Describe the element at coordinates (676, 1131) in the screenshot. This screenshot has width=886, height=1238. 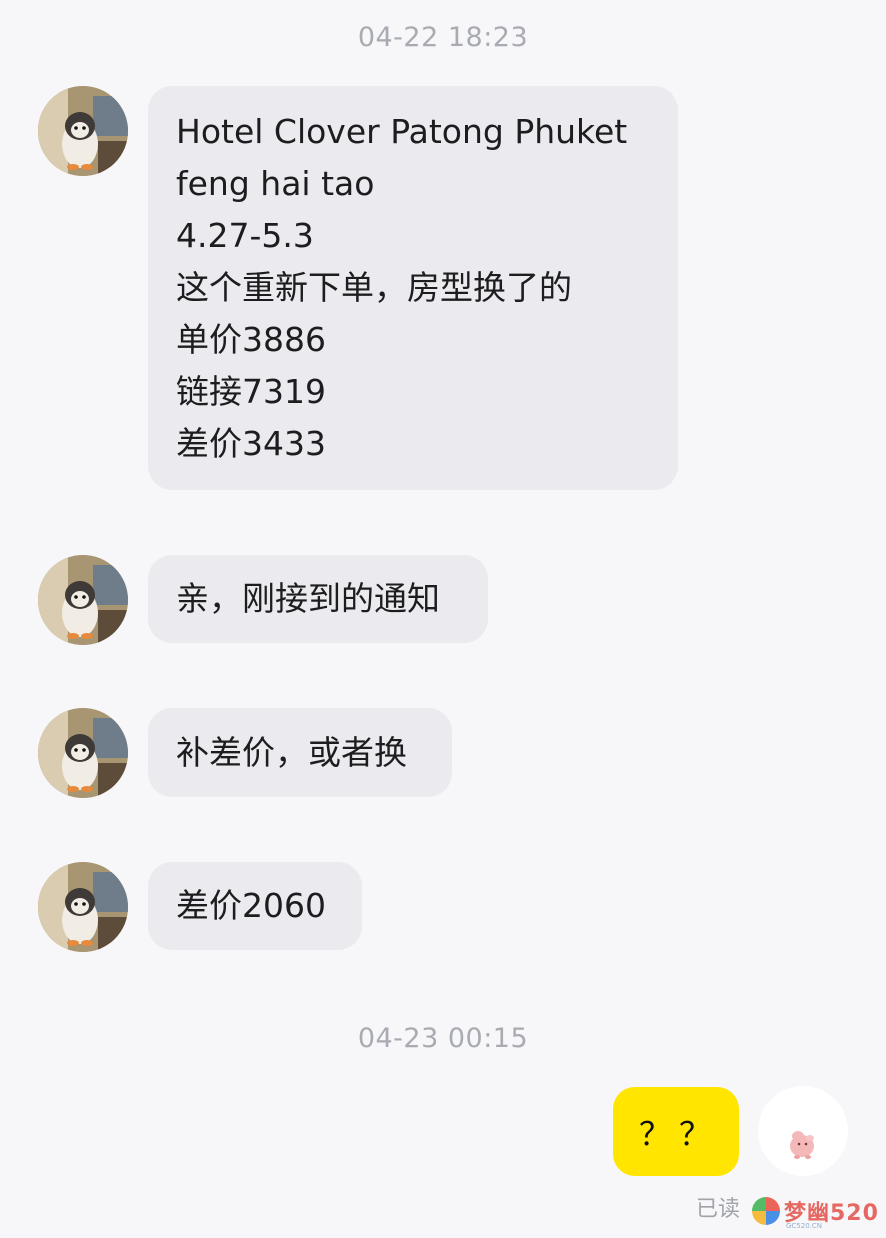
I see `my-message-bubble: ？？` at that location.